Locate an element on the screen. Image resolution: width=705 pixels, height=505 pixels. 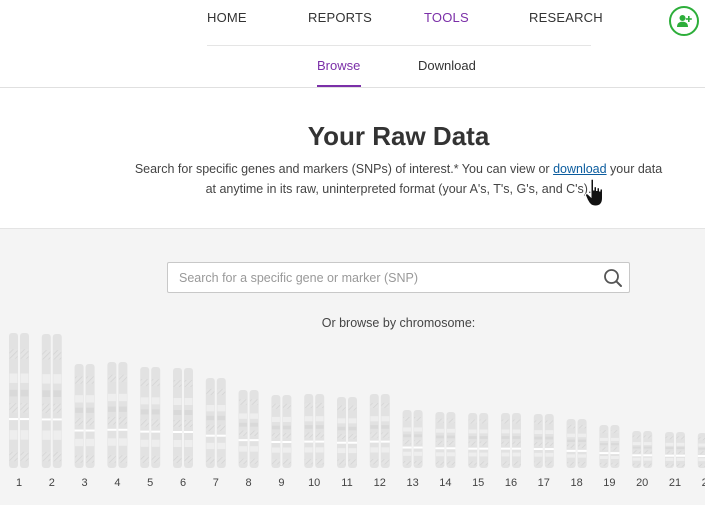
chromosome-label: 16 is located at coordinates (511, 483).